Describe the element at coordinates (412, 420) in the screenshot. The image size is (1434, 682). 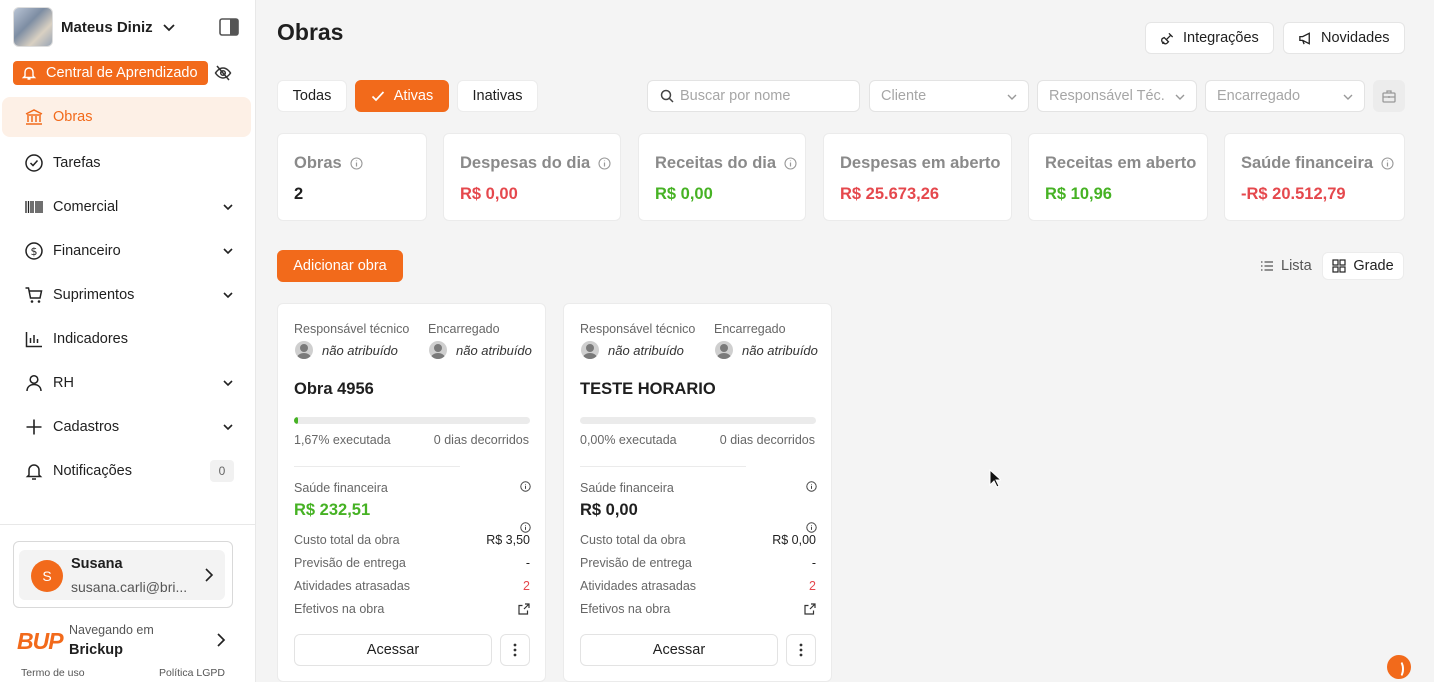
I see `progress-bar` at that location.